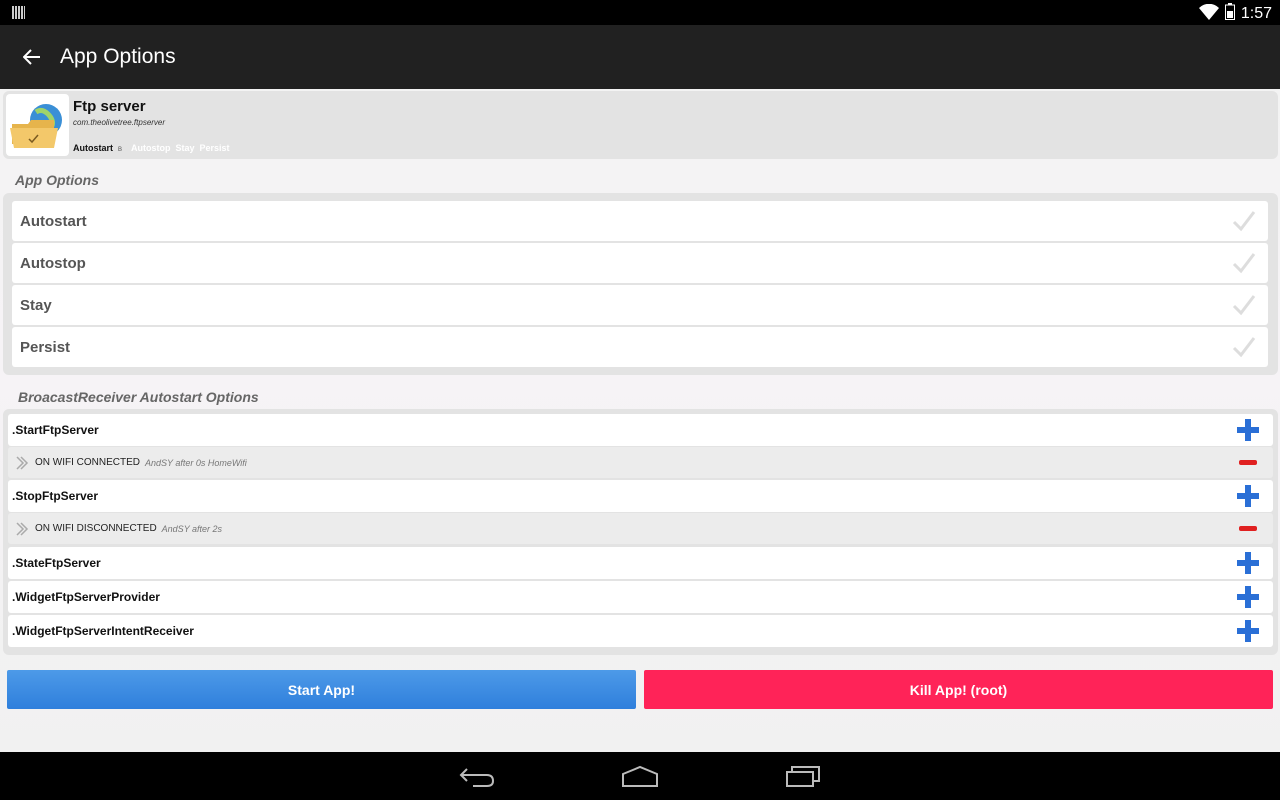 Image resolution: width=1280 pixels, height=800 pixels. What do you see at coordinates (87, 462) in the screenshot?
I see `trigger-event: ON WIFI CONNECTED` at bounding box center [87, 462].